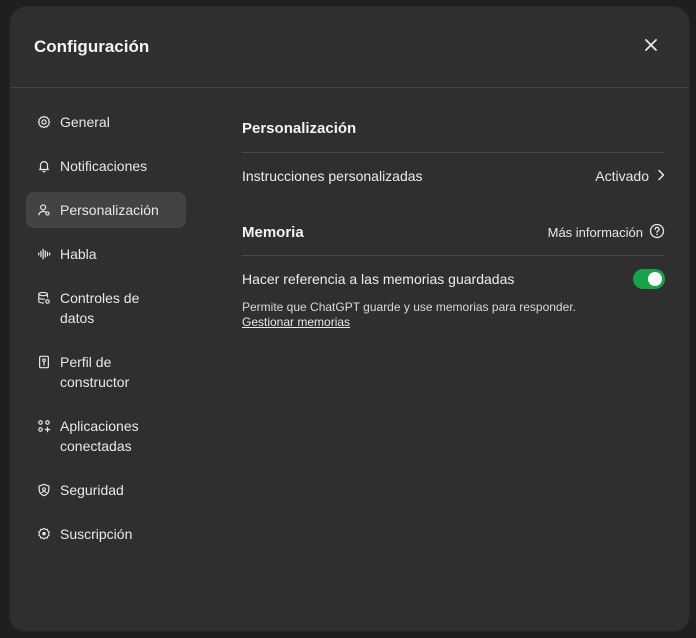 The width and height of the screenshot is (696, 638). I want to click on sidebar-item-label: Seguridad, so click(92, 490).